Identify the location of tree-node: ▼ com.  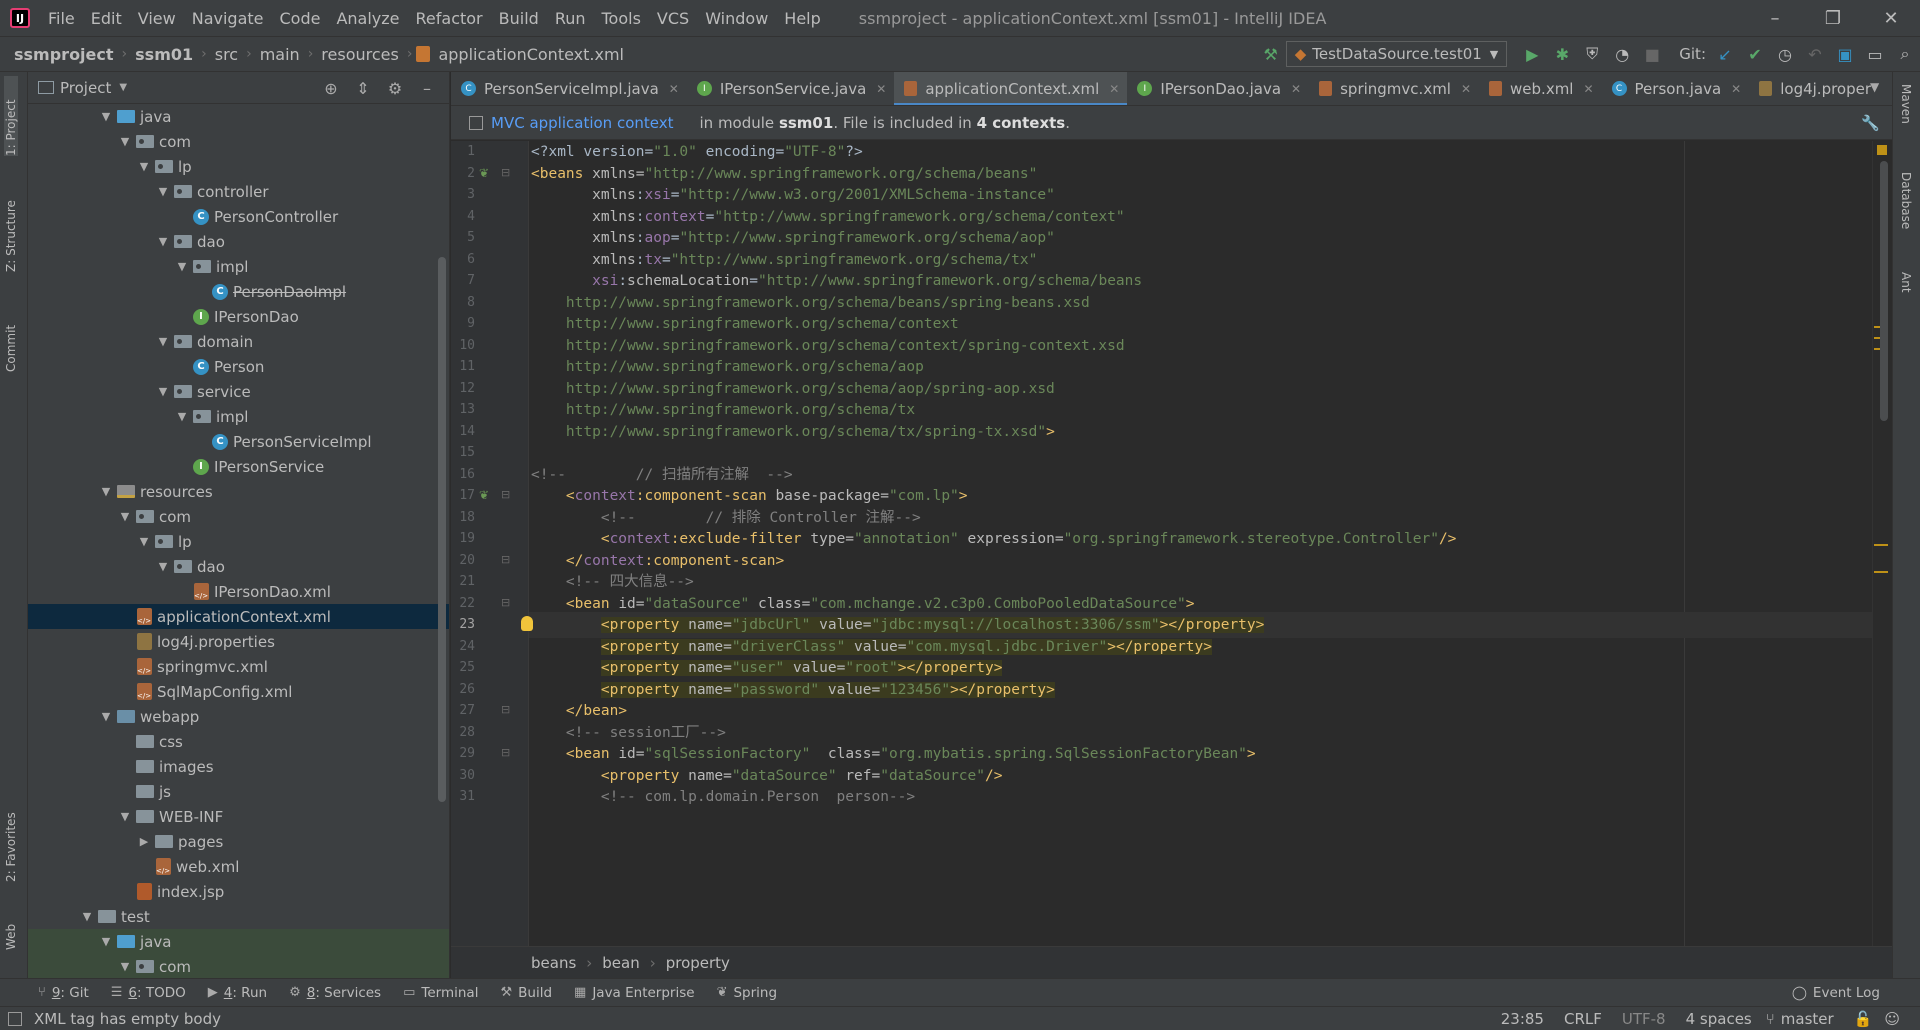
(238, 966).